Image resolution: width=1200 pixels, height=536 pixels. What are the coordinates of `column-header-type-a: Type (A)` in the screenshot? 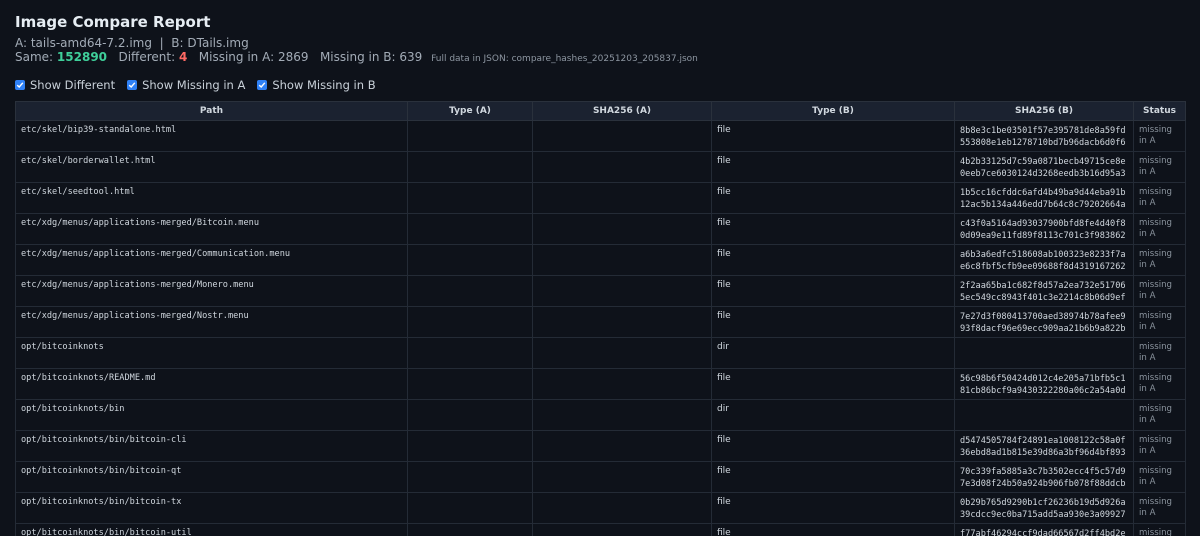 It's located at (470, 111).